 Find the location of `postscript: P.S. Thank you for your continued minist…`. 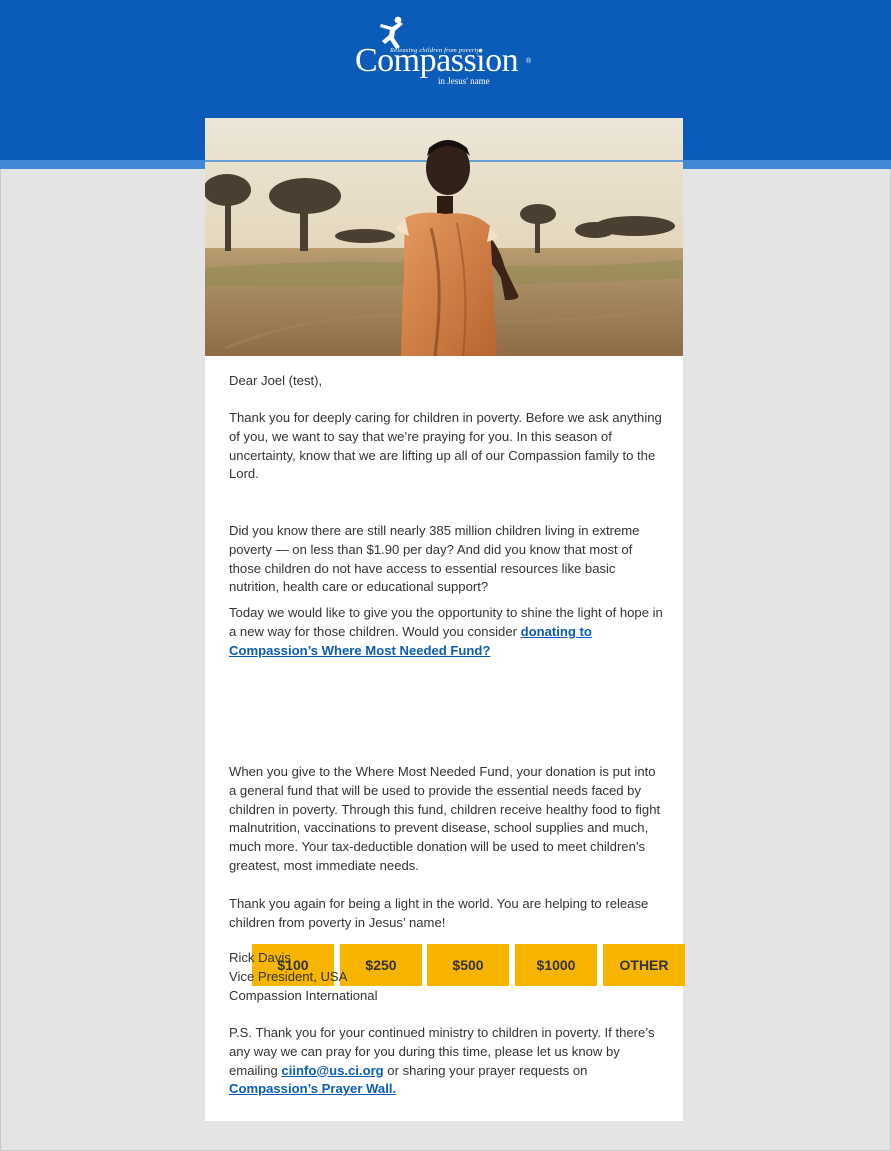

postscript: P.S. Thank you for your continued minist… is located at coordinates (447, 1061).